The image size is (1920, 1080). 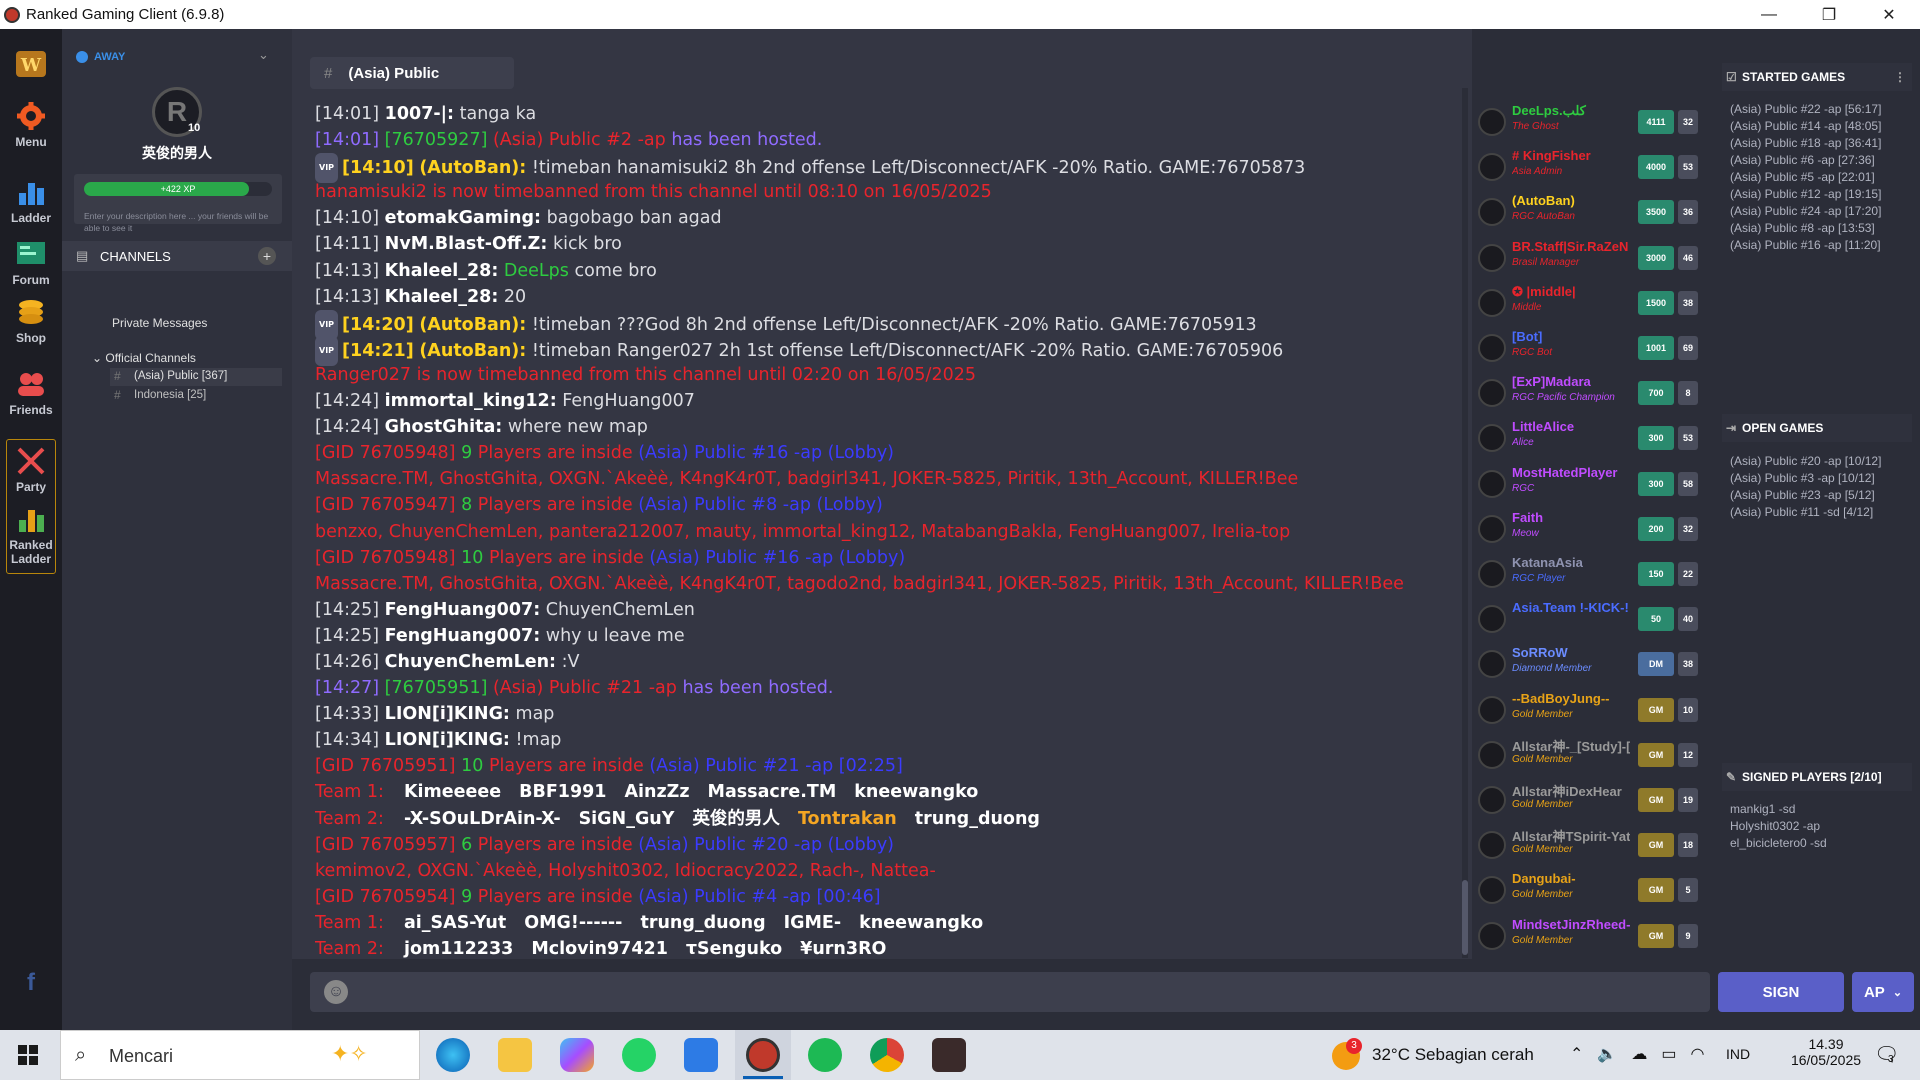 I want to click on game-list-item: (Asia) Public #3 -ap [10/12], so click(x=1805, y=478).